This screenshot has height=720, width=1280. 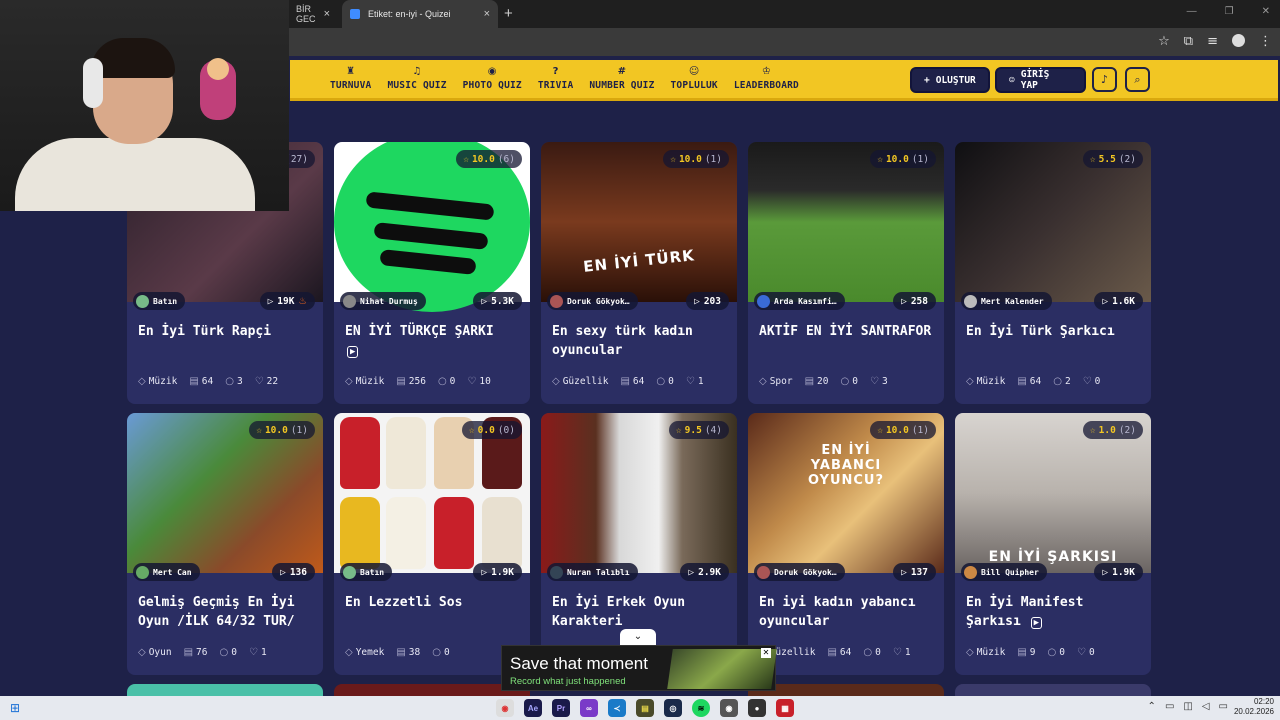 What do you see at coordinates (638, 637) in the screenshot?
I see `chevron-down-icon: ⌄` at bounding box center [638, 637].